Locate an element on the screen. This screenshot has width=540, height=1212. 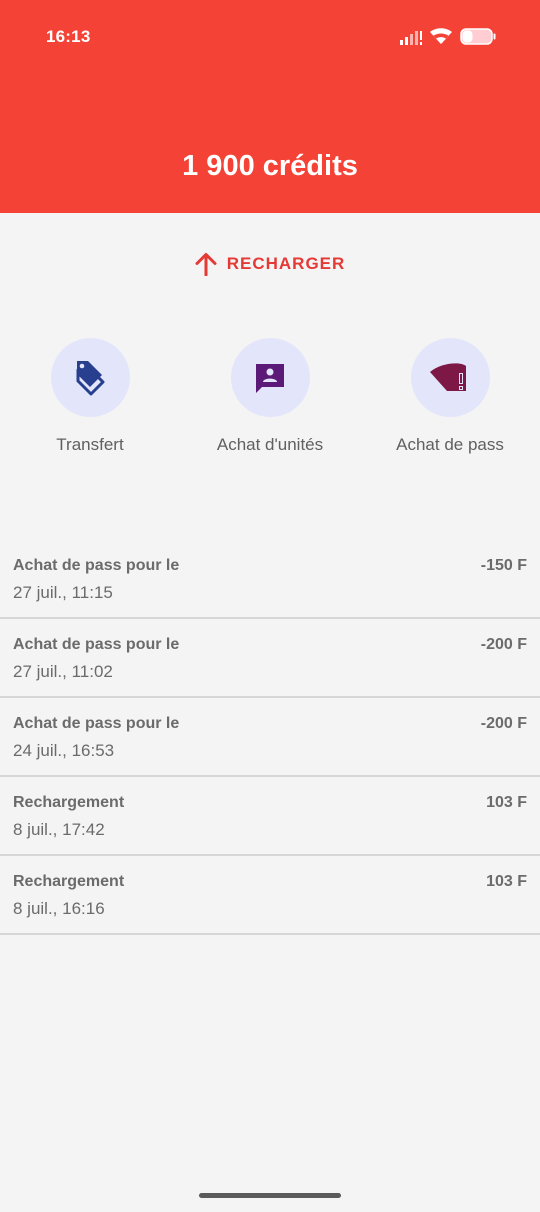
transfert-icon-circle is located at coordinates (90, 377).